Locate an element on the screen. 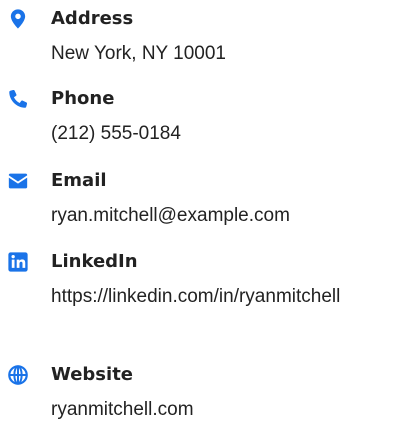  address-value: New York, NY 10001 is located at coordinates (138, 53).